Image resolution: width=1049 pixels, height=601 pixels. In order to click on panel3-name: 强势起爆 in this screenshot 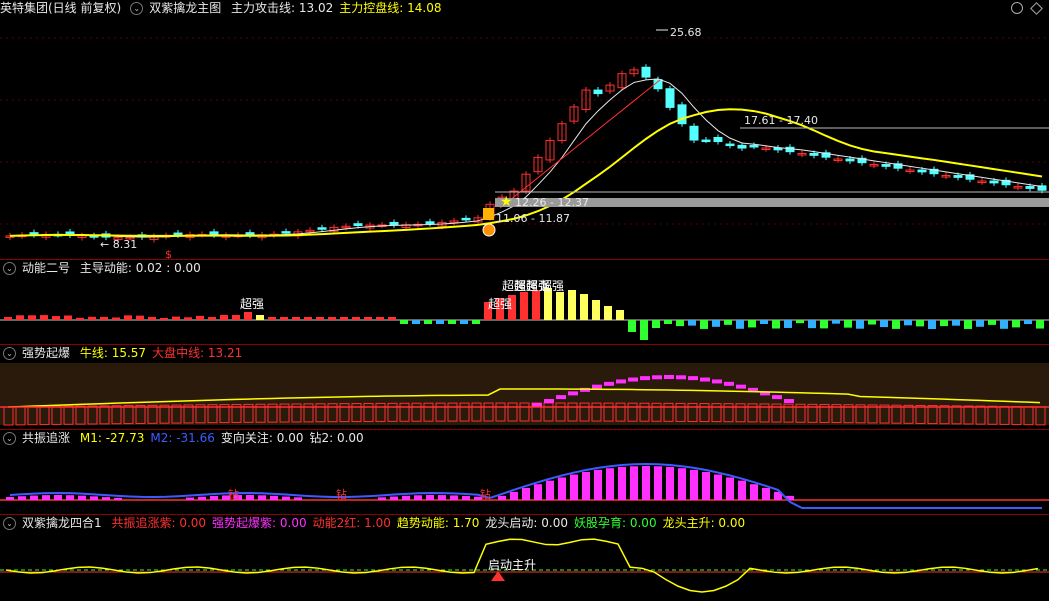, I will do `click(46, 353)`.